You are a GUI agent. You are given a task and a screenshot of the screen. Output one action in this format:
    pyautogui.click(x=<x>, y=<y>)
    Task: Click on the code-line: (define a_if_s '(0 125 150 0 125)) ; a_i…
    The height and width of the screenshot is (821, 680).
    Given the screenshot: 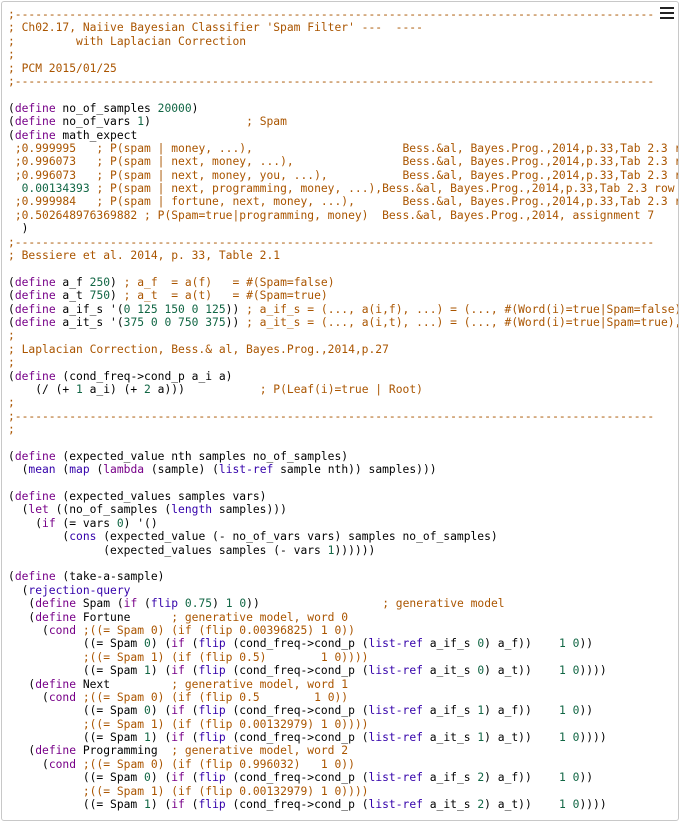 What is the action you would take?
    pyautogui.click(x=343, y=309)
    